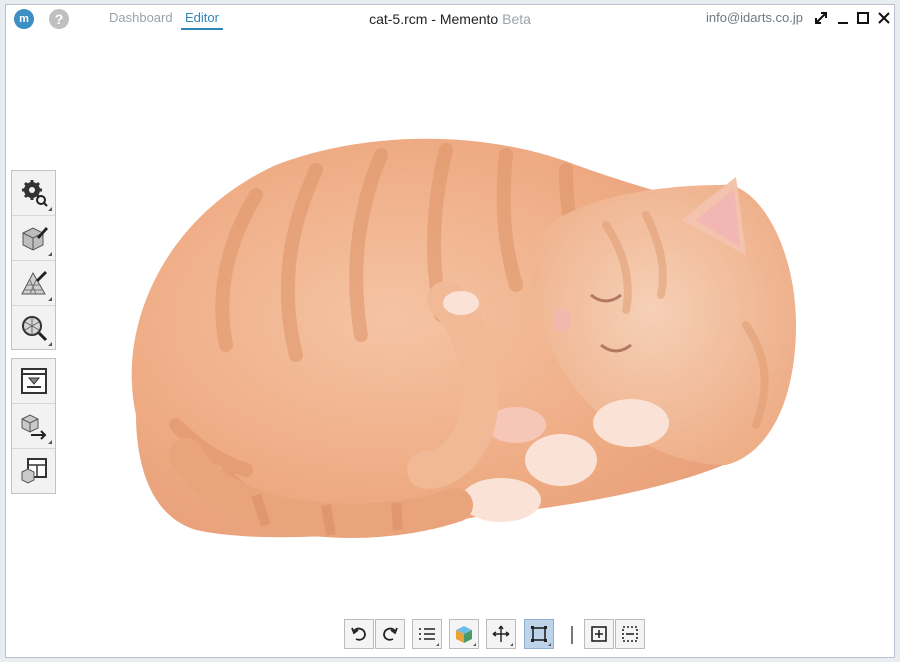 Image resolution: width=900 pixels, height=662 pixels. Describe the element at coordinates (754, 17) in the screenshot. I see `user-email: info@idarts.co.jp` at that location.